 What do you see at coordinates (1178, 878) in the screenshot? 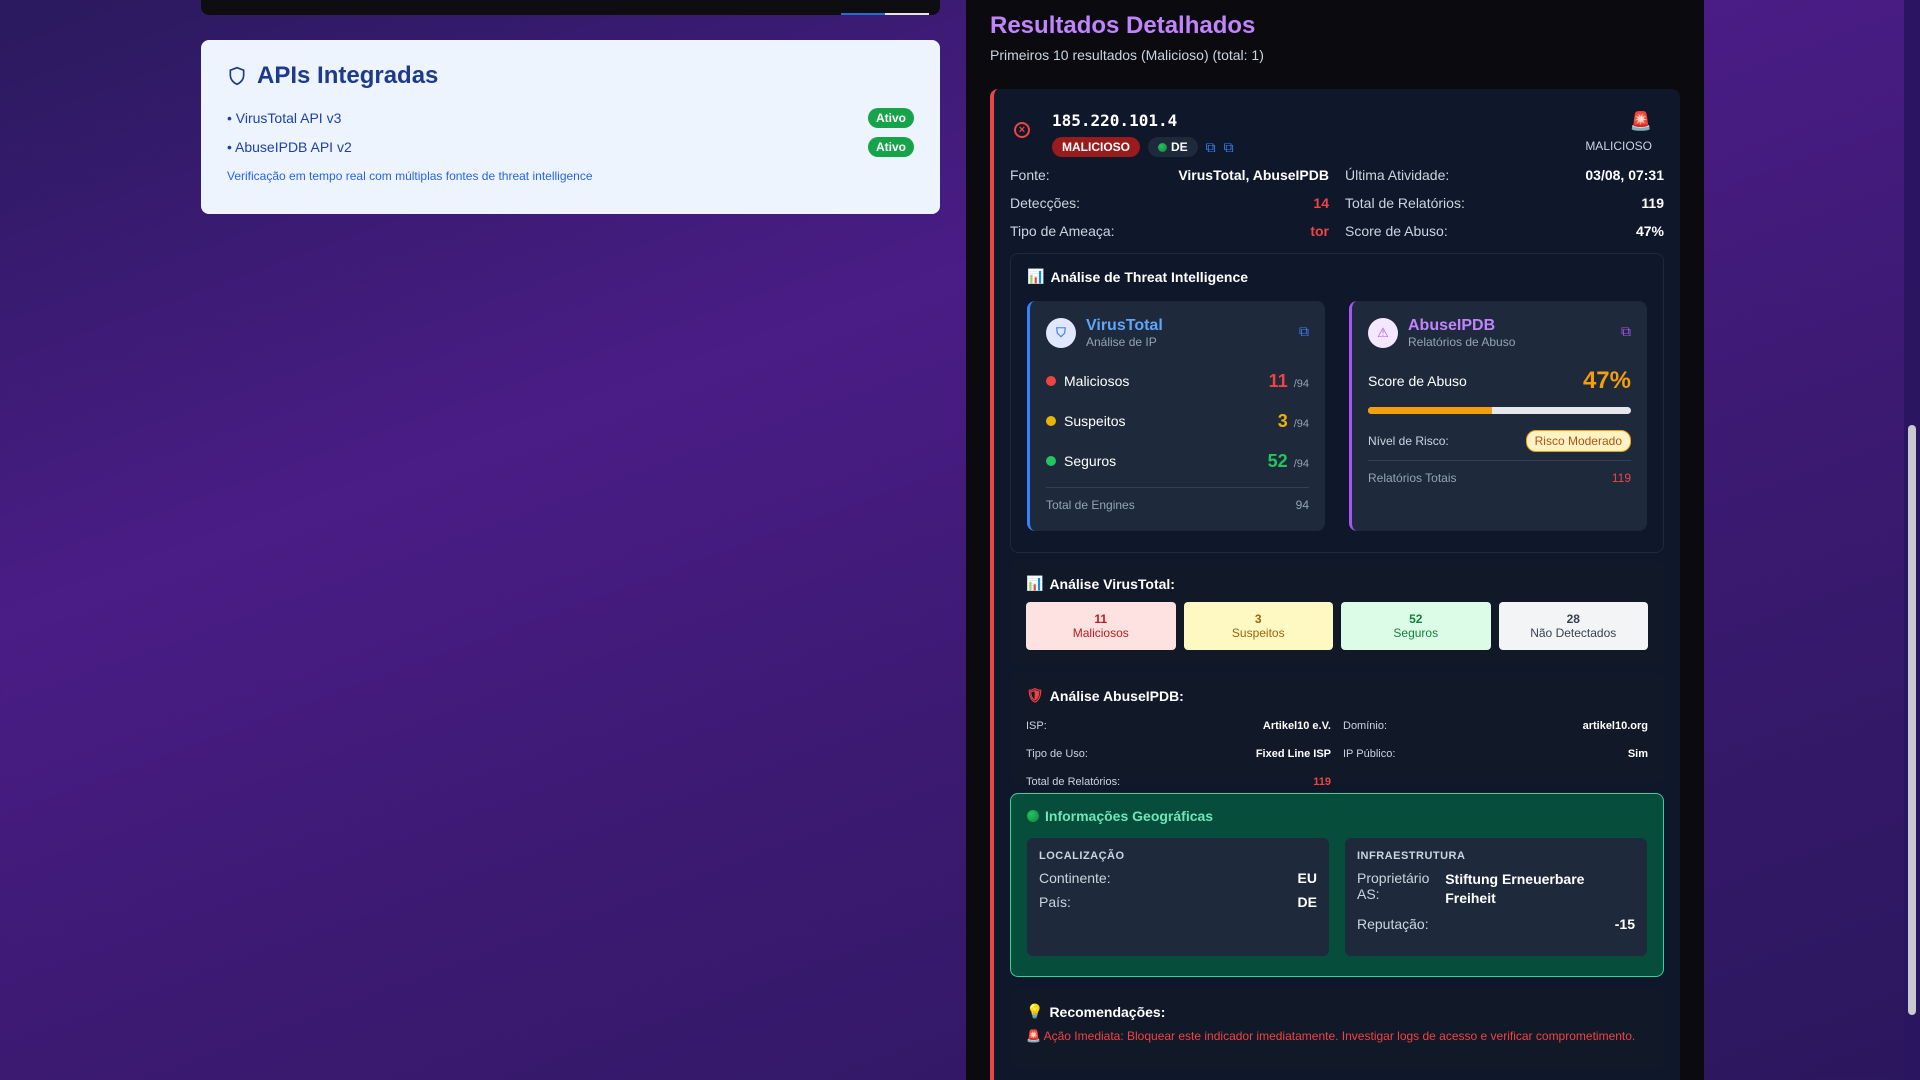
I see `continent-row: Continente: EU` at bounding box center [1178, 878].